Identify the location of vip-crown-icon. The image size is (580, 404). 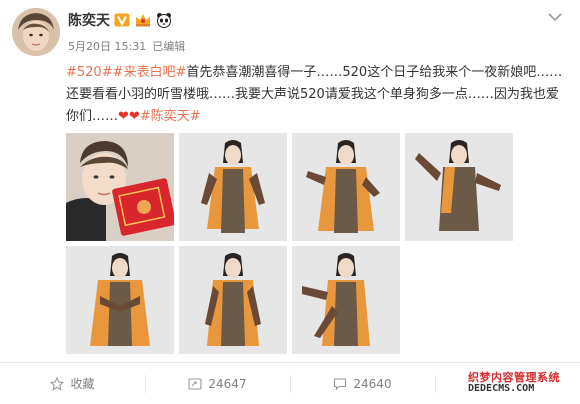
(143, 20).